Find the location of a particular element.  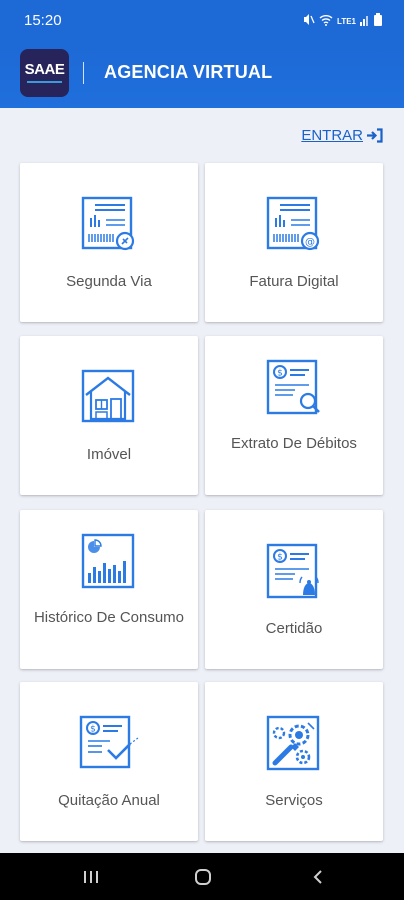

logo-text: SAAE is located at coordinates (44, 69).